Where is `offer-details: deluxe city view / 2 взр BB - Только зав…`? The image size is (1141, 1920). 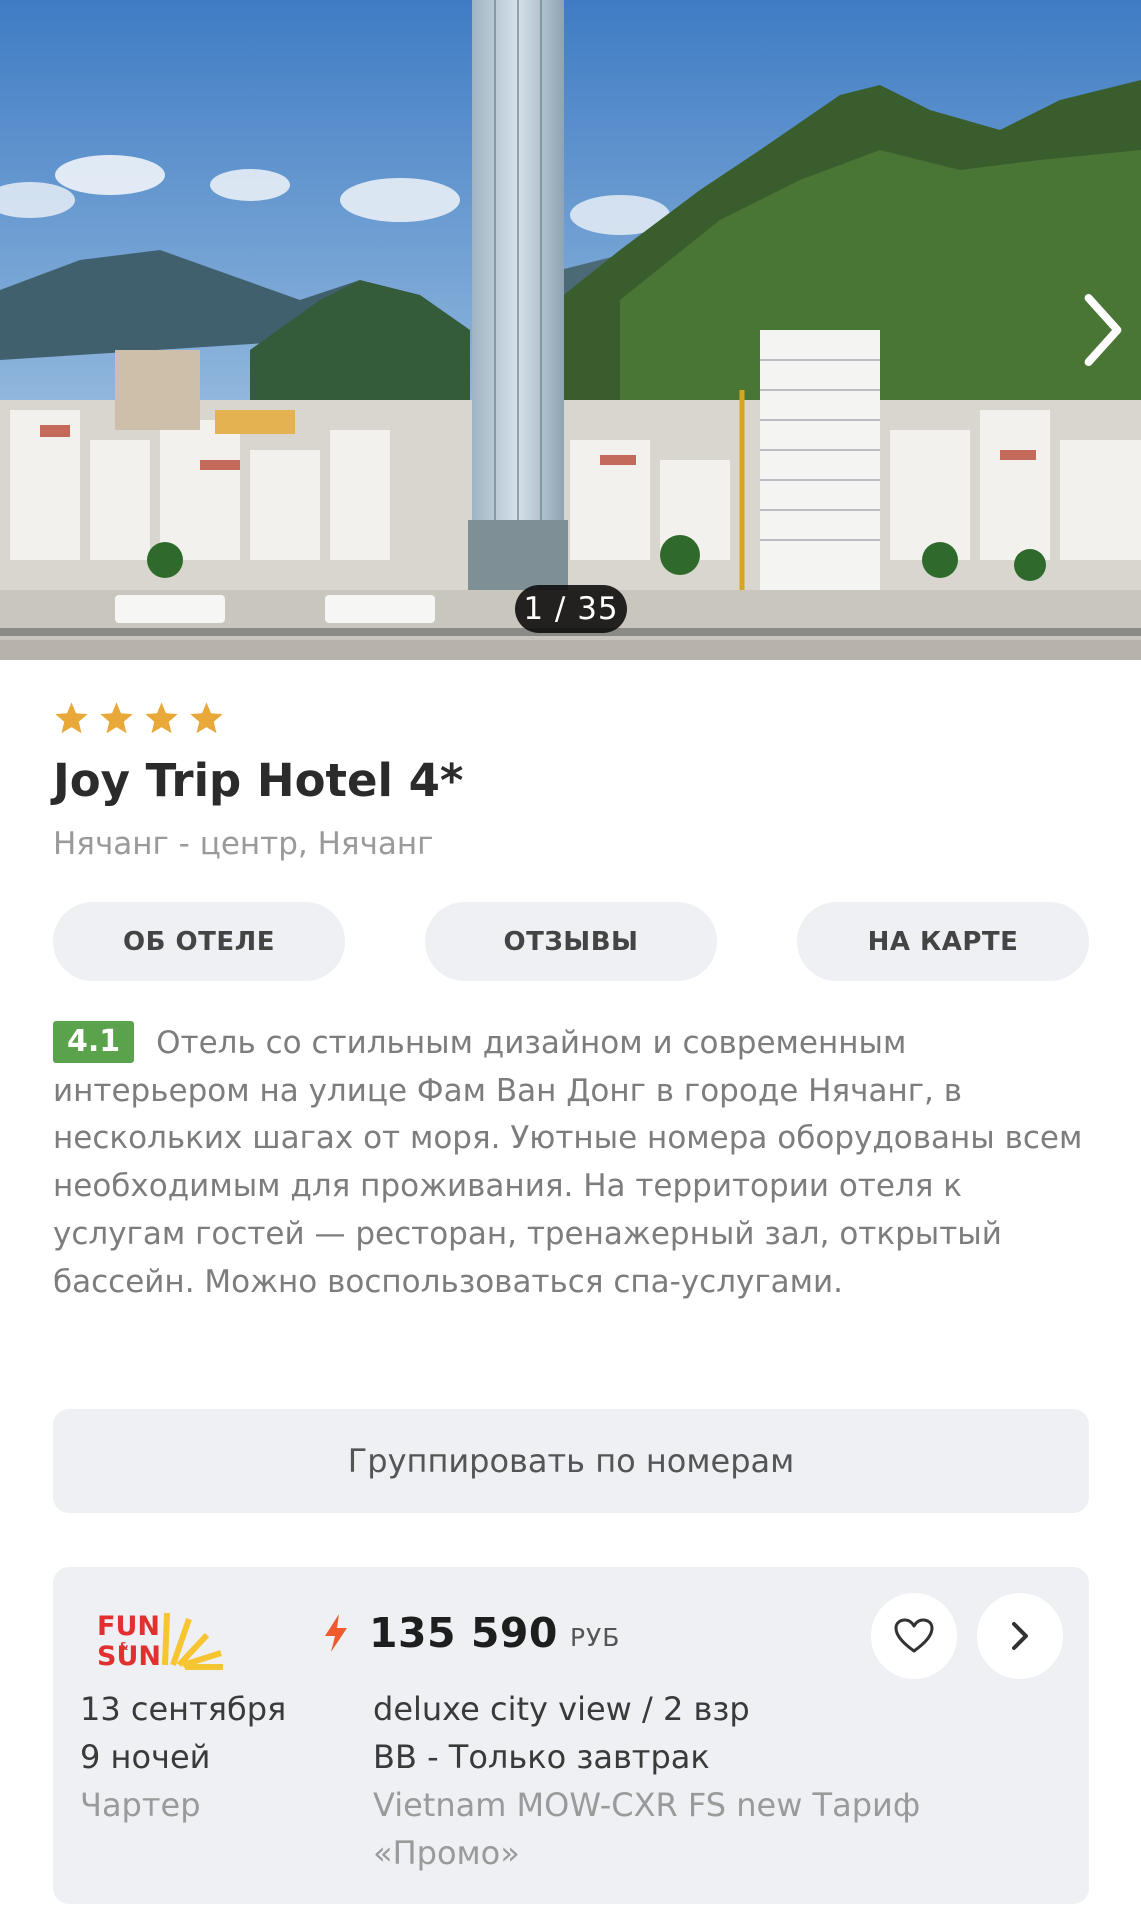 offer-details: deluxe city view / 2 взр BB - Только зав… is located at coordinates (713, 1781).